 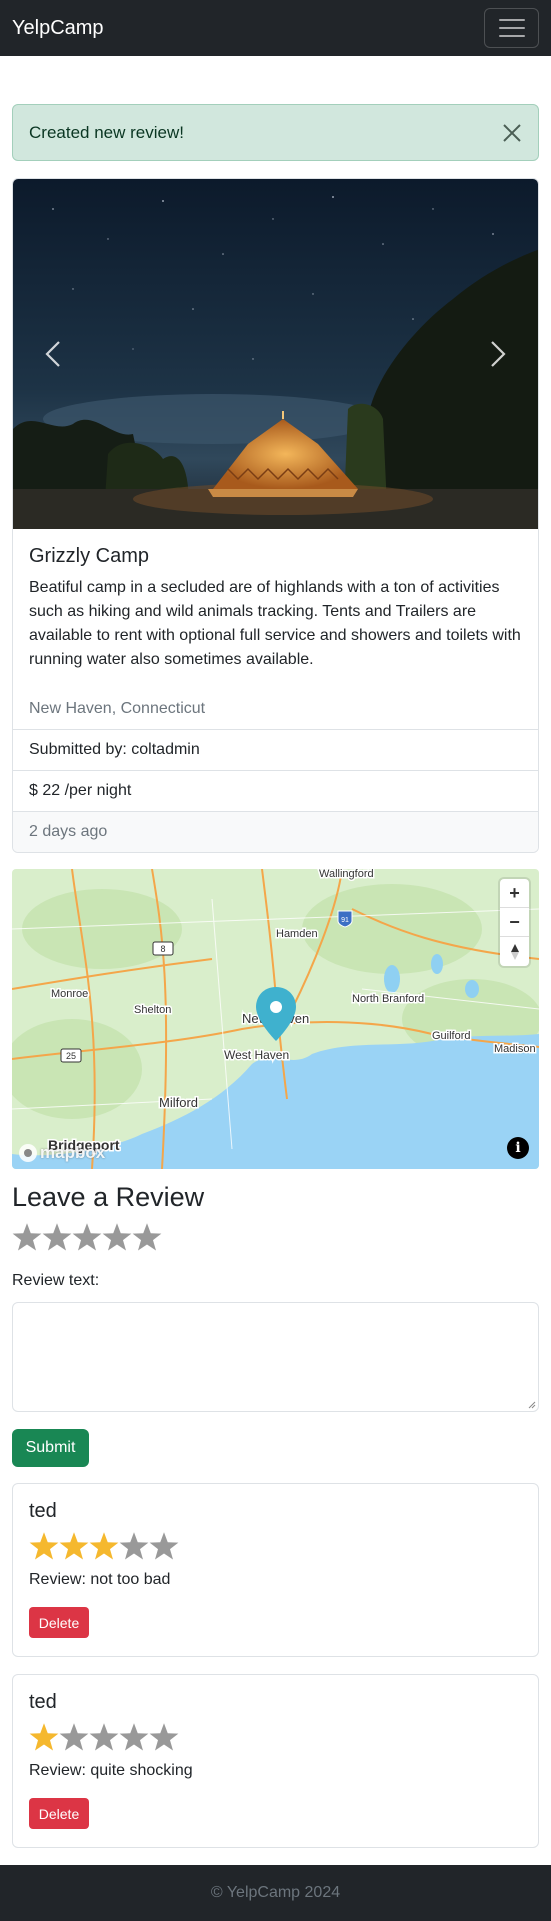 I want to click on map-label-north-branford: North Branford, so click(x=388, y=999).